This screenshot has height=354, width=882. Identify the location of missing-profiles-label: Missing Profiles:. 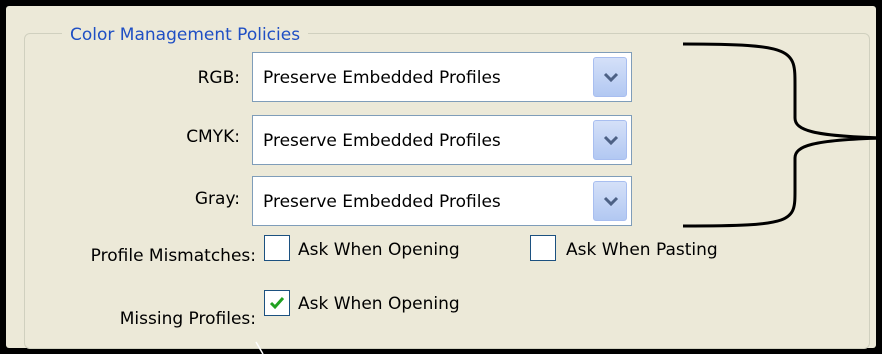
(187, 319).